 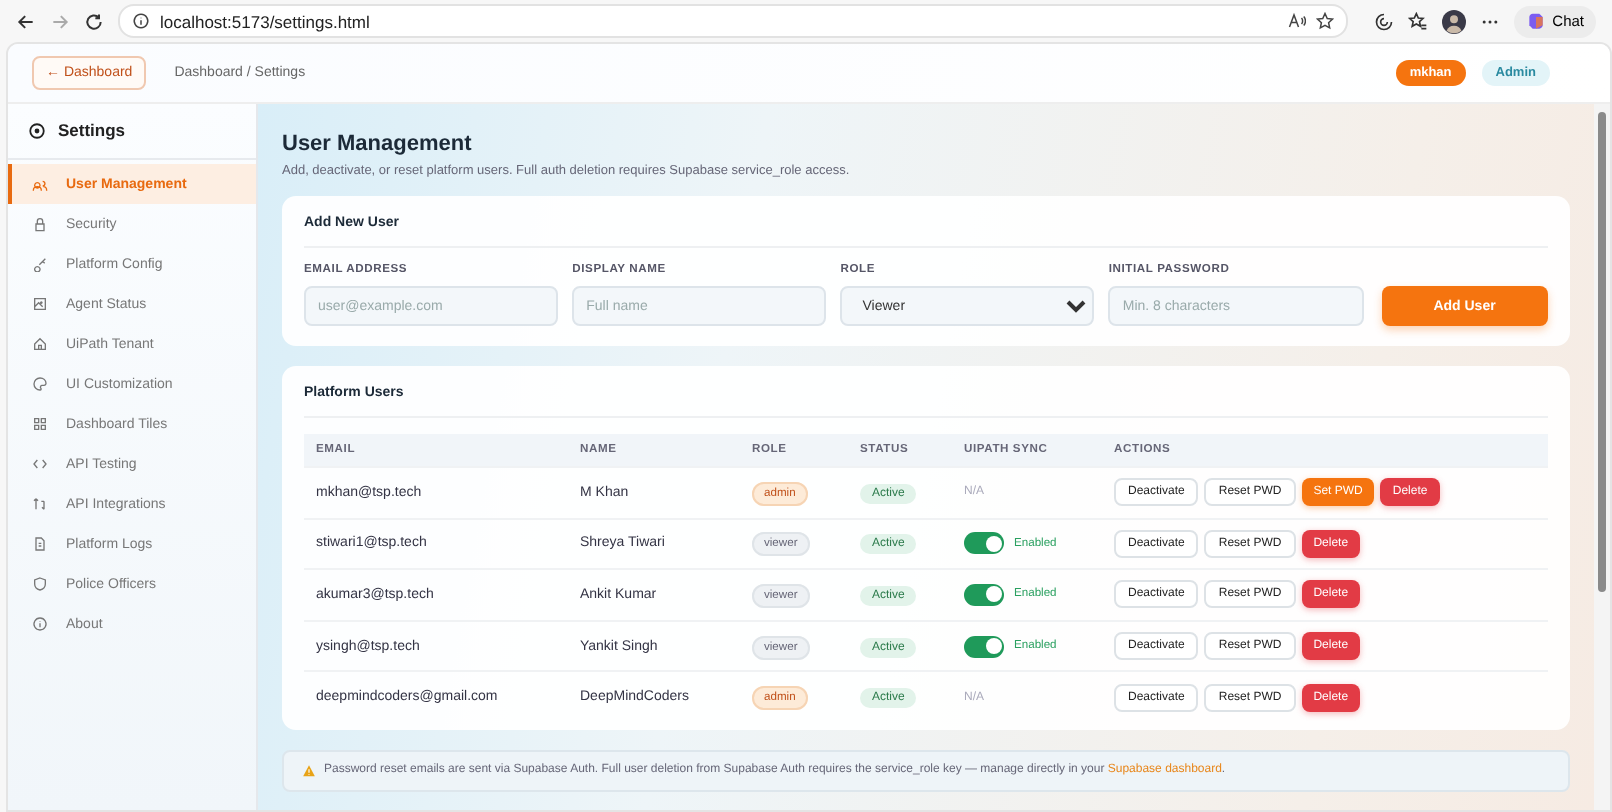 I want to click on scrollbar, so click(x=1602, y=457).